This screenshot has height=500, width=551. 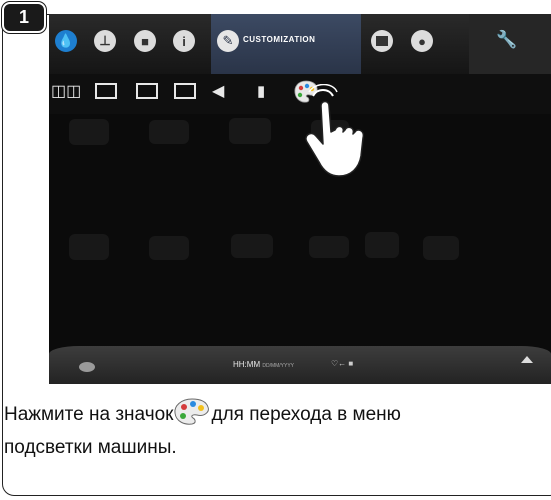 I want to click on user-icon: ●, so click(x=422, y=41).